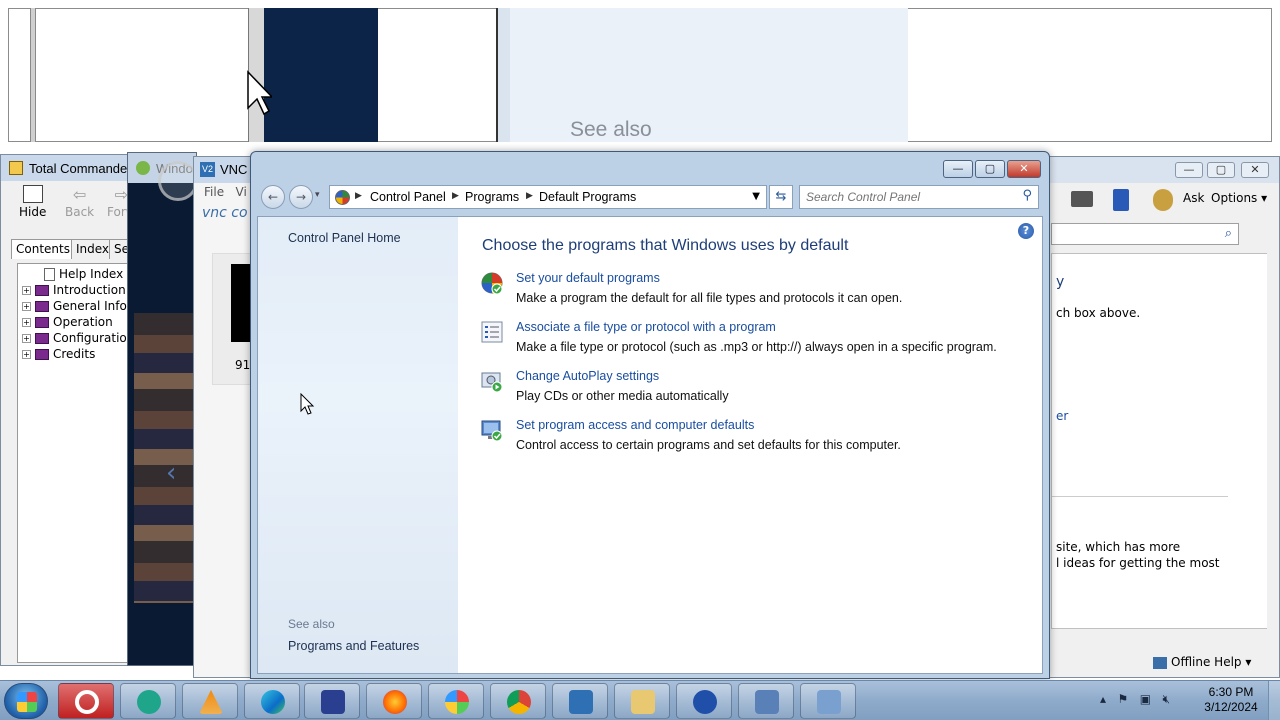 This screenshot has width=1280, height=720. Describe the element at coordinates (622, 396) in the screenshot. I see `item-description: Play CDs or other media automatically` at that location.